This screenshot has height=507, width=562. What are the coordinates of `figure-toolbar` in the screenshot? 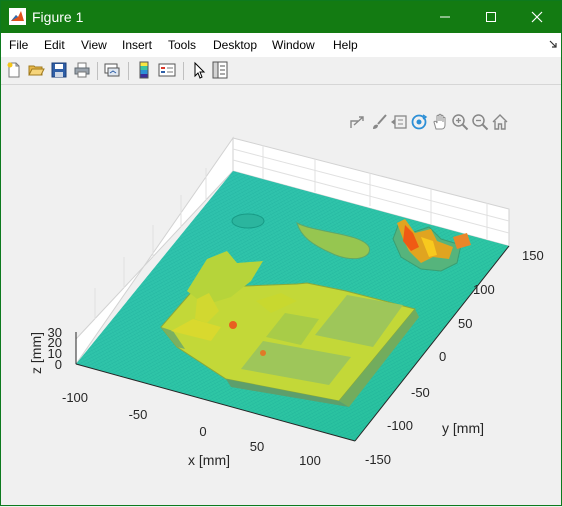 It's located at (281, 71).